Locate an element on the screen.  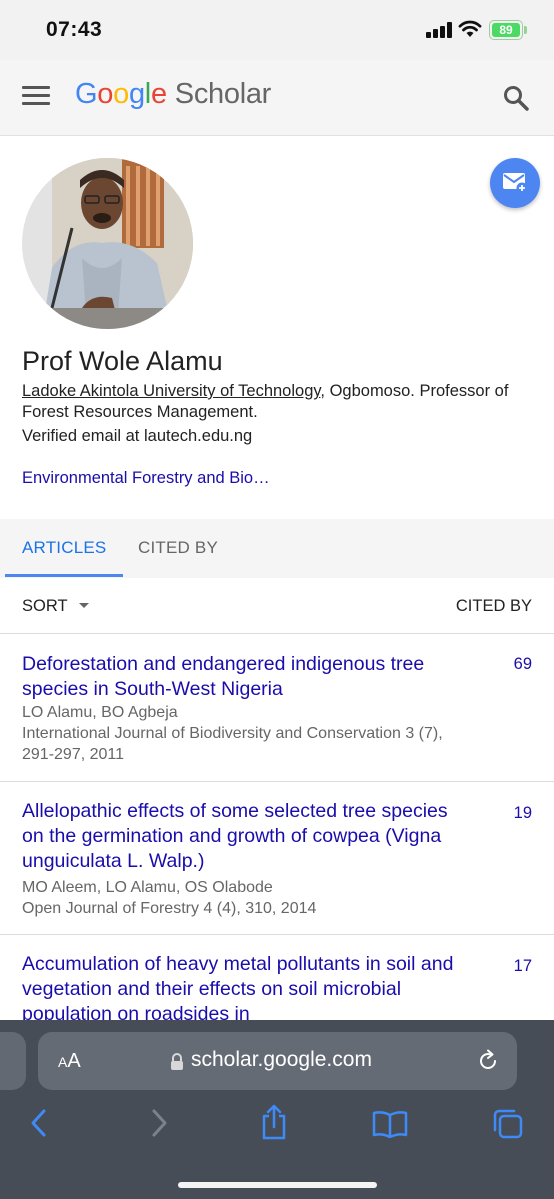
follow-email-button is located at coordinates (515, 183).